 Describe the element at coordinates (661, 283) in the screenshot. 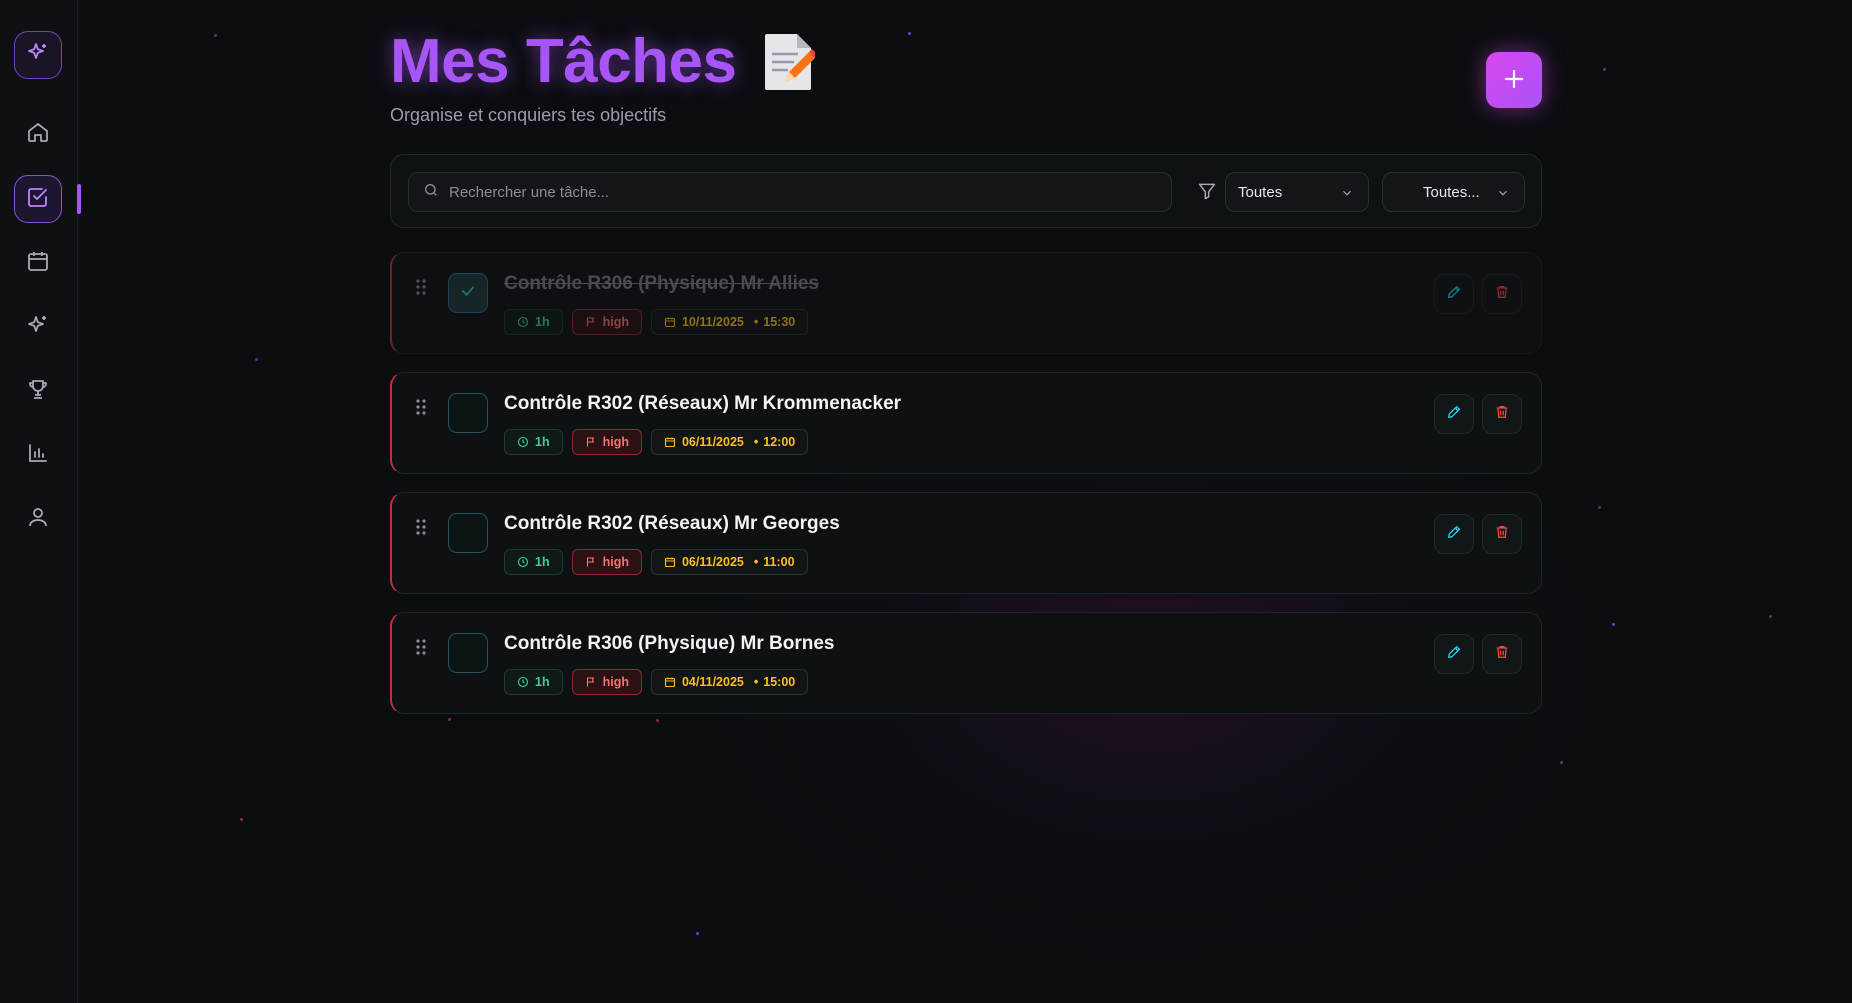

I see `task-title: Contrôle R306 (Physique) Mr Allies` at that location.